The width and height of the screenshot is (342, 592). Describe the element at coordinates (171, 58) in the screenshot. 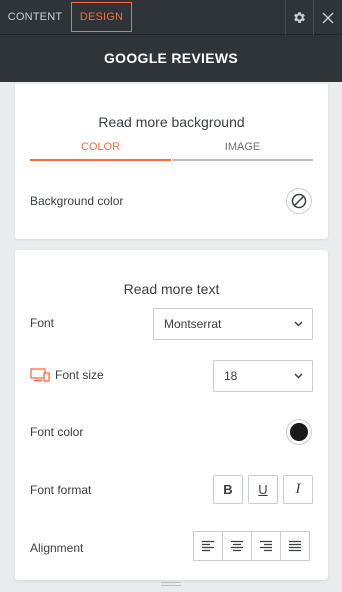

I see `panel-title: GOOGLE REVIEWS` at that location.